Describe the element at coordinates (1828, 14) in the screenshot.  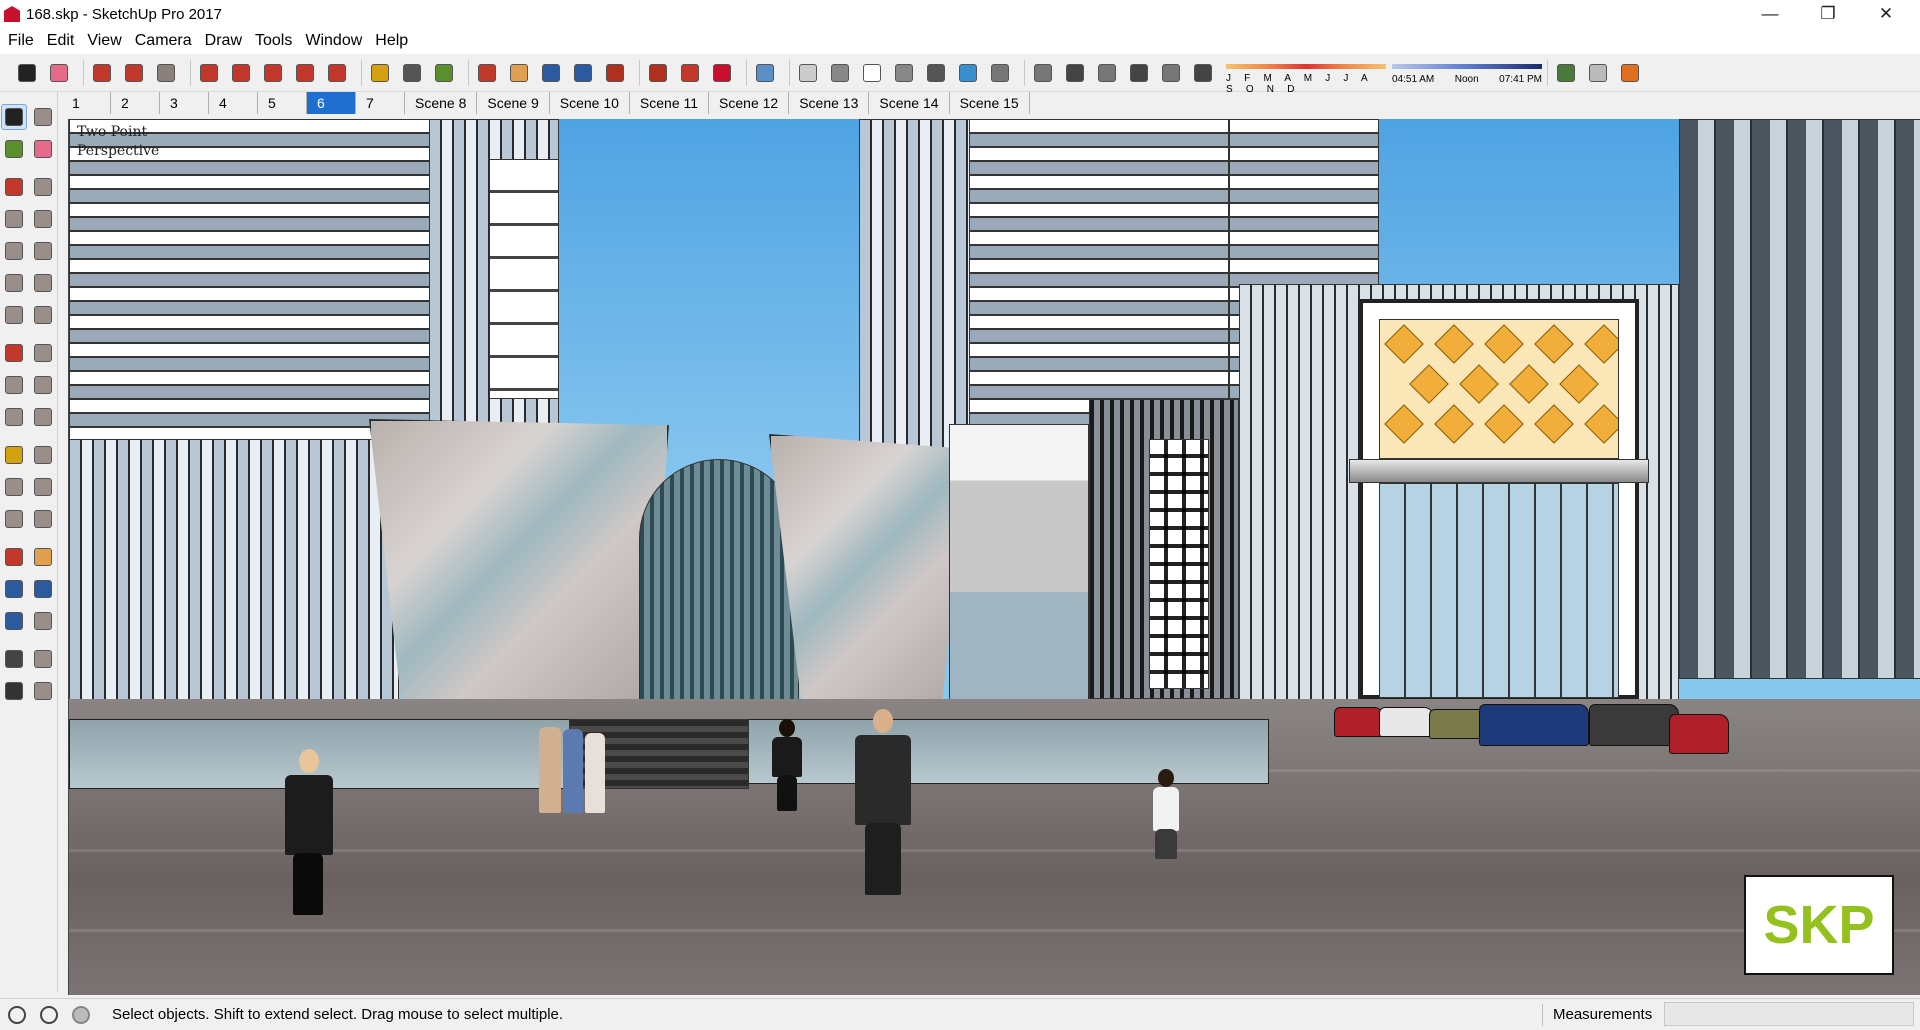
I see `maximize-button: ❐` at that location.